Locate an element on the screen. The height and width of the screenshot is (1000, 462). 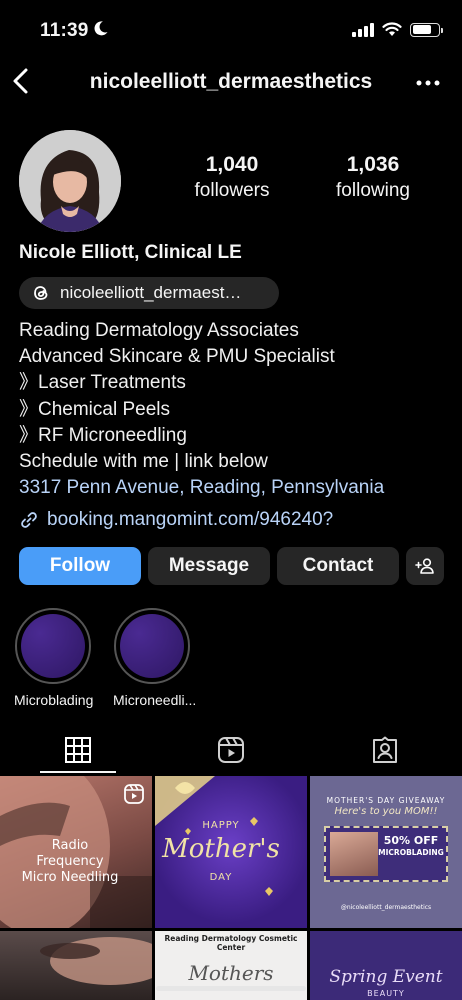
post-caption-line: Reading Dermatology Cosmetic Center is located at coordinates (231, 943).